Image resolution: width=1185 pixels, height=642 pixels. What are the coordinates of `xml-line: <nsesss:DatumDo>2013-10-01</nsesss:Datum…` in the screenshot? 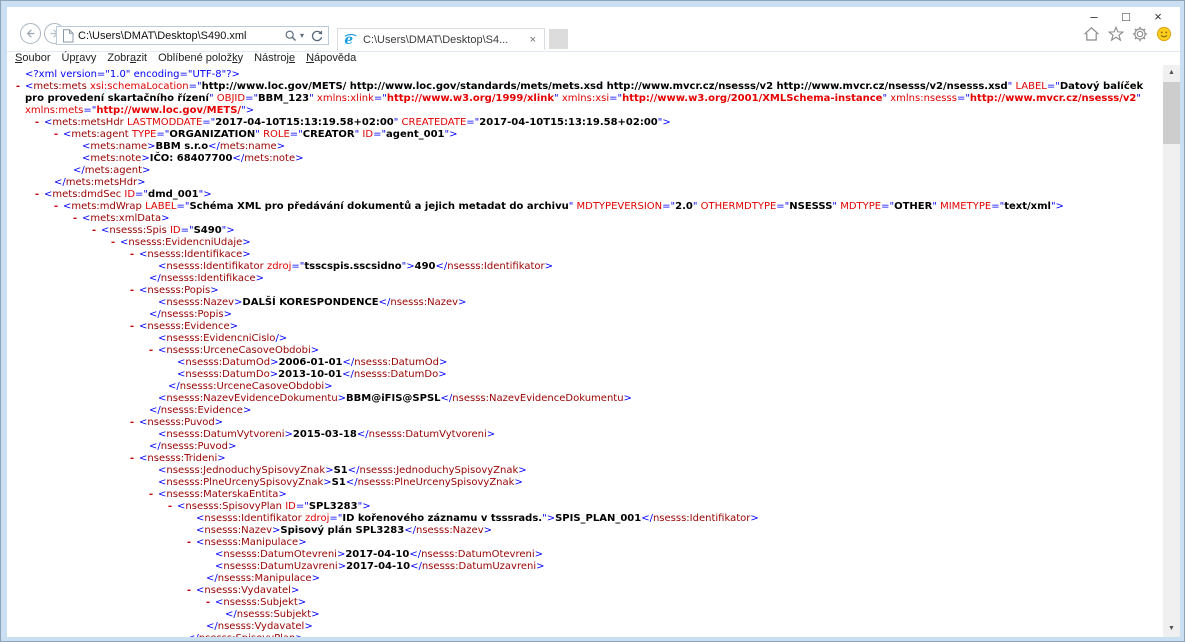 It's located at (312, 374).